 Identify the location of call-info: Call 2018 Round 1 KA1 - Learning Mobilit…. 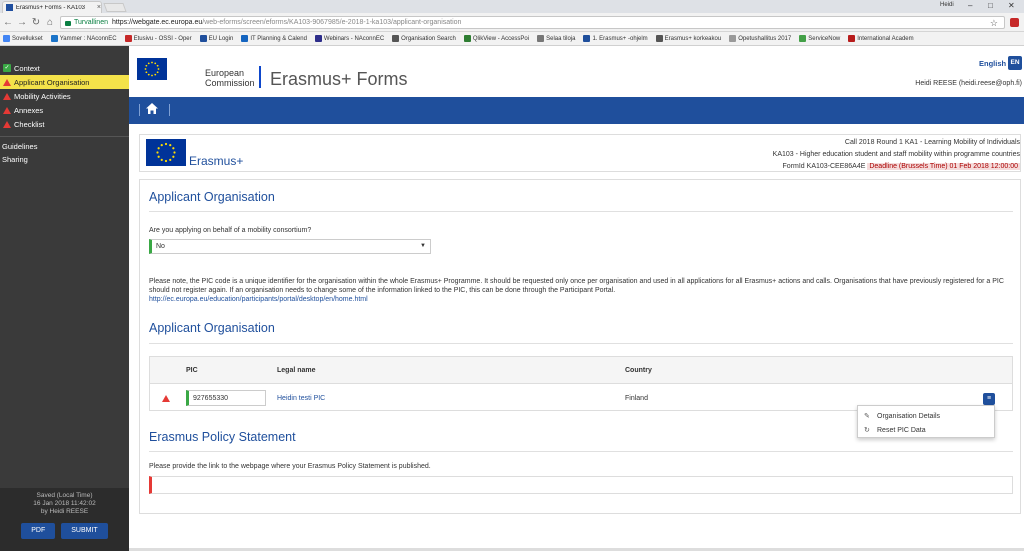
(810, 155).